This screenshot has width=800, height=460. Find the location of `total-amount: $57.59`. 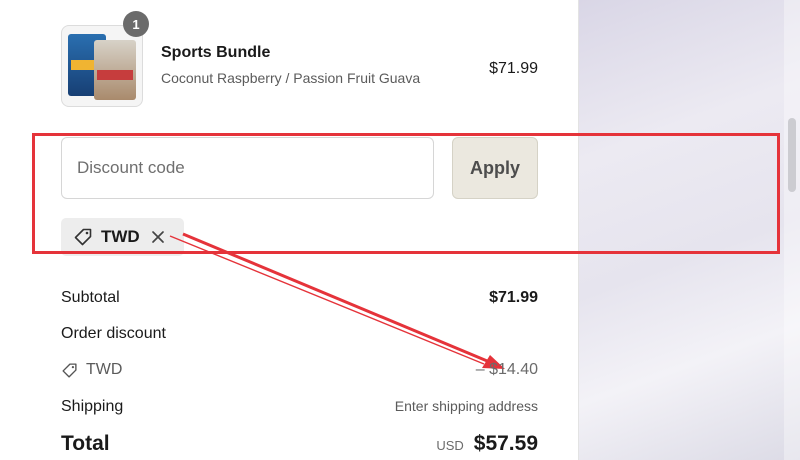

total-amount: $57.59 is located at coordinates (505, 443).